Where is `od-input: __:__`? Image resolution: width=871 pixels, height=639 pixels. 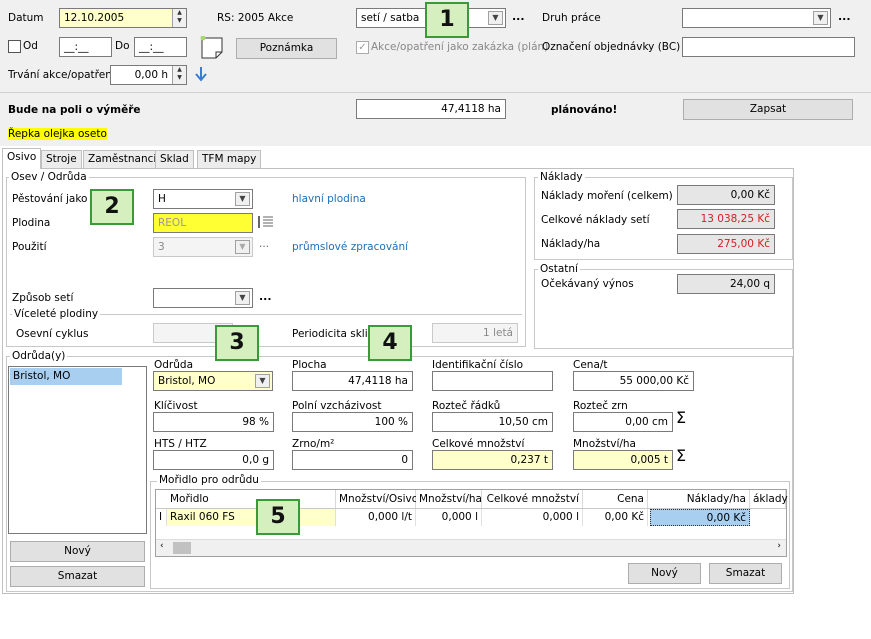
od-input: __:__ is located at coordinates (85, 47).